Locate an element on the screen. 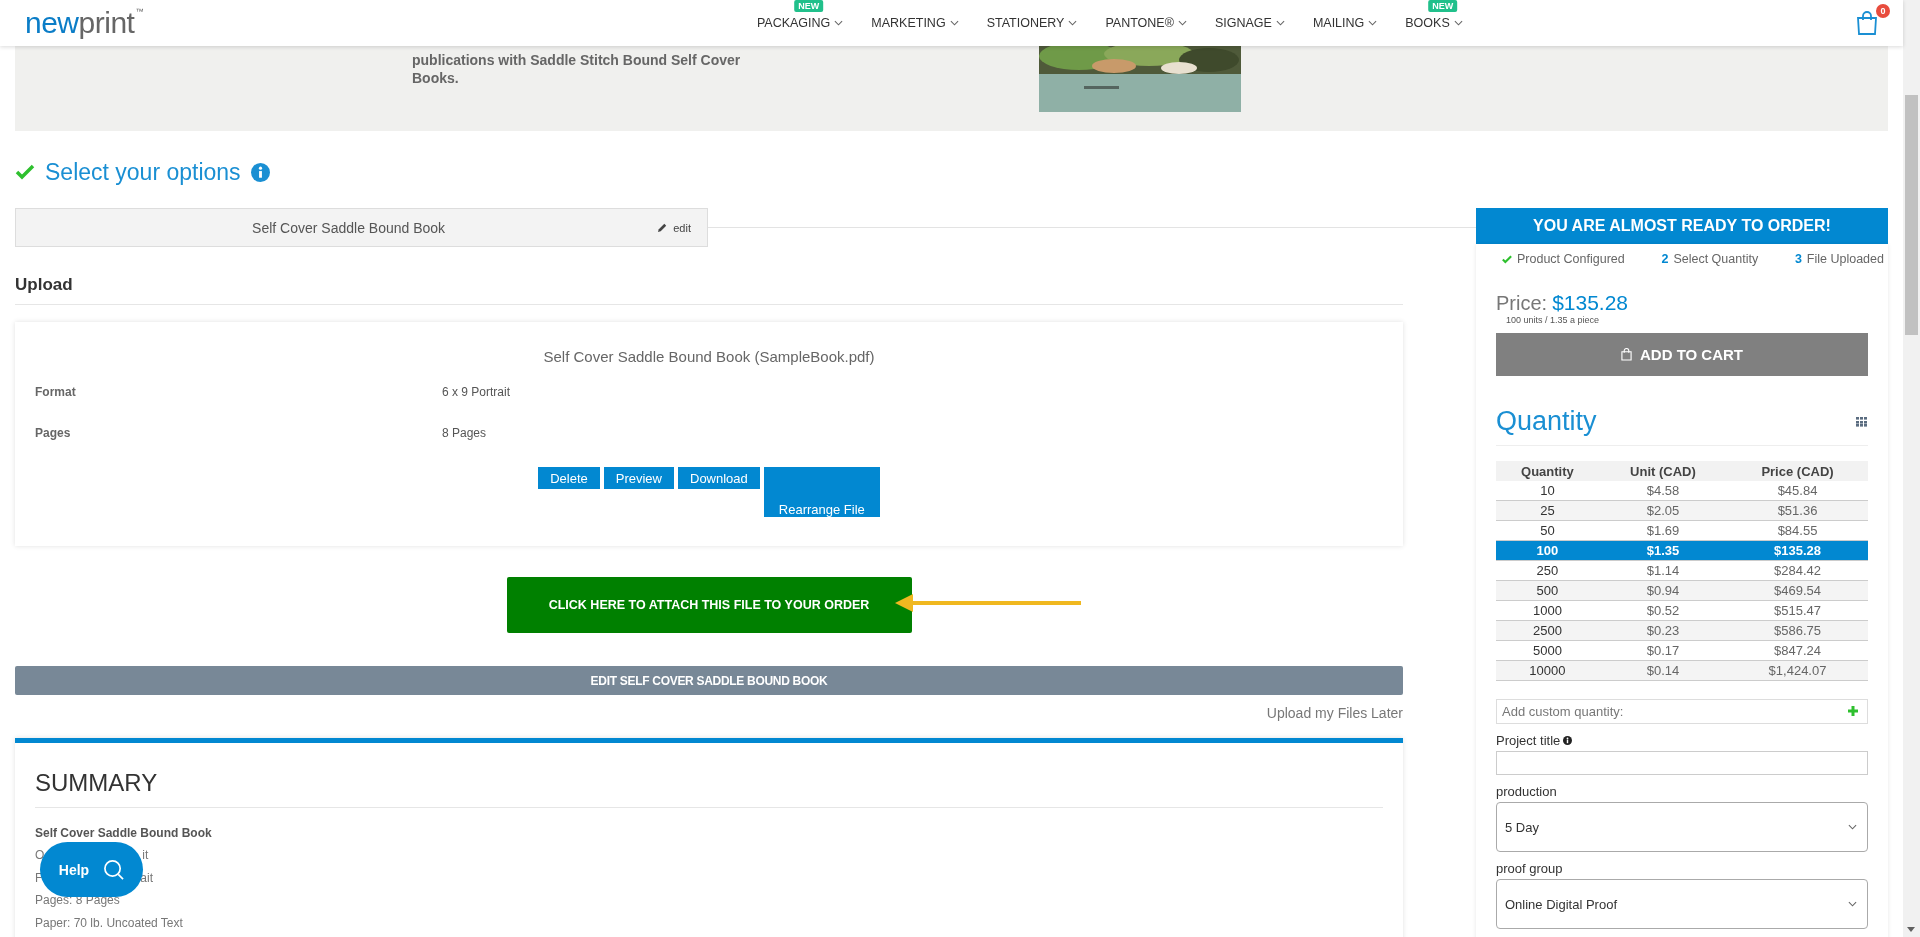 The image size is (1920, 937). summary-product: Self Cover Saddle Bound Book is located at coordinates (124, 833).